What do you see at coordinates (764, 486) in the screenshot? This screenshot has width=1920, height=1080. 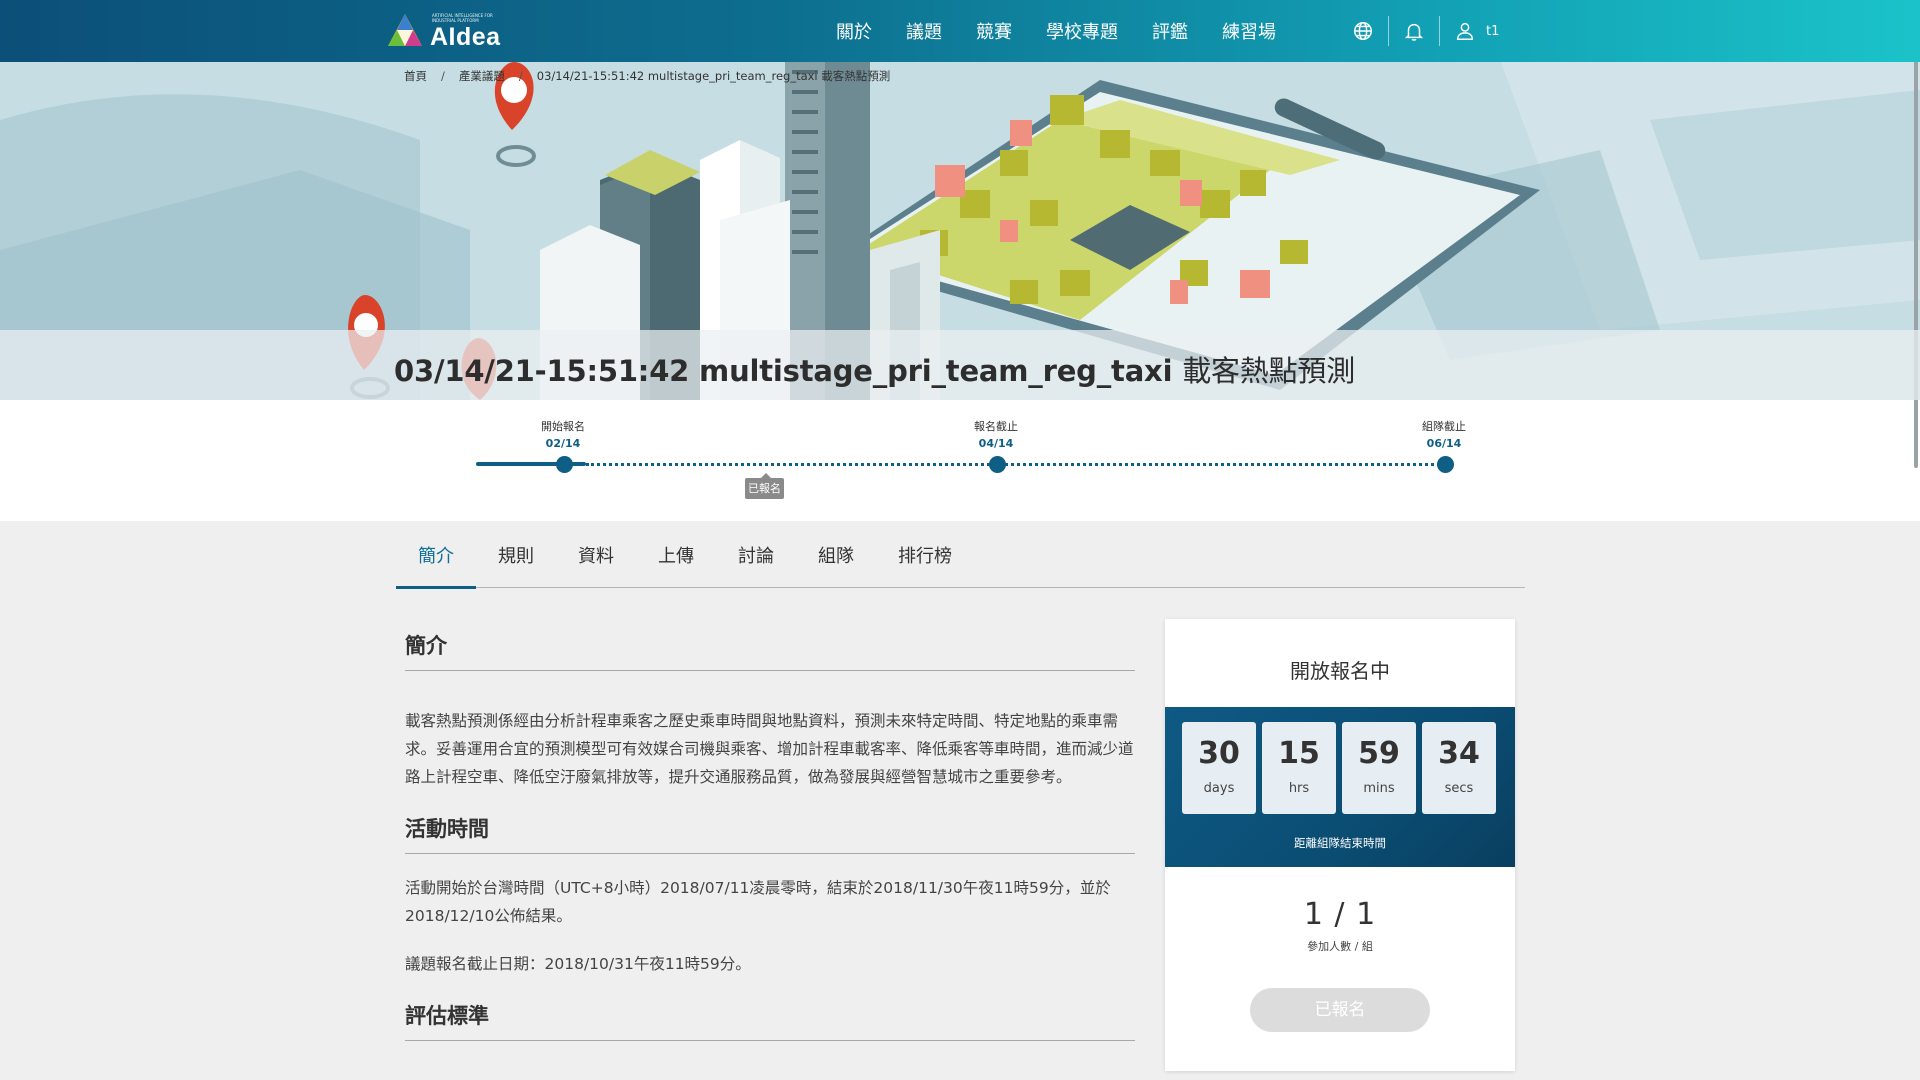 I see `registered-badge: 已報名` at bounding box center [764, 486].